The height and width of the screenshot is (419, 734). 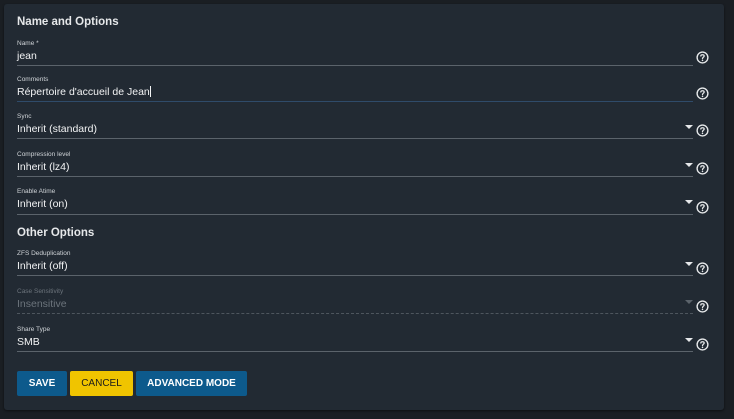 What do you see at coordinates (40, 291) in the screenshot?
I see `case-sensitivity-label: Case Sensitivity` at bounding box center [40, 291].